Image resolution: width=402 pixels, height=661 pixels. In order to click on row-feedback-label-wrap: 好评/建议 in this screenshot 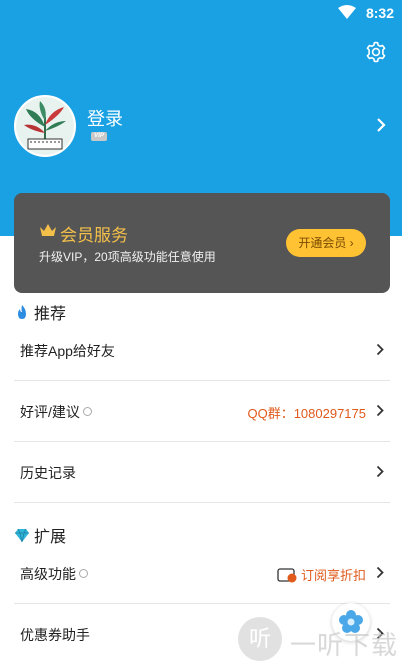, I will do `click(56, 412)`.